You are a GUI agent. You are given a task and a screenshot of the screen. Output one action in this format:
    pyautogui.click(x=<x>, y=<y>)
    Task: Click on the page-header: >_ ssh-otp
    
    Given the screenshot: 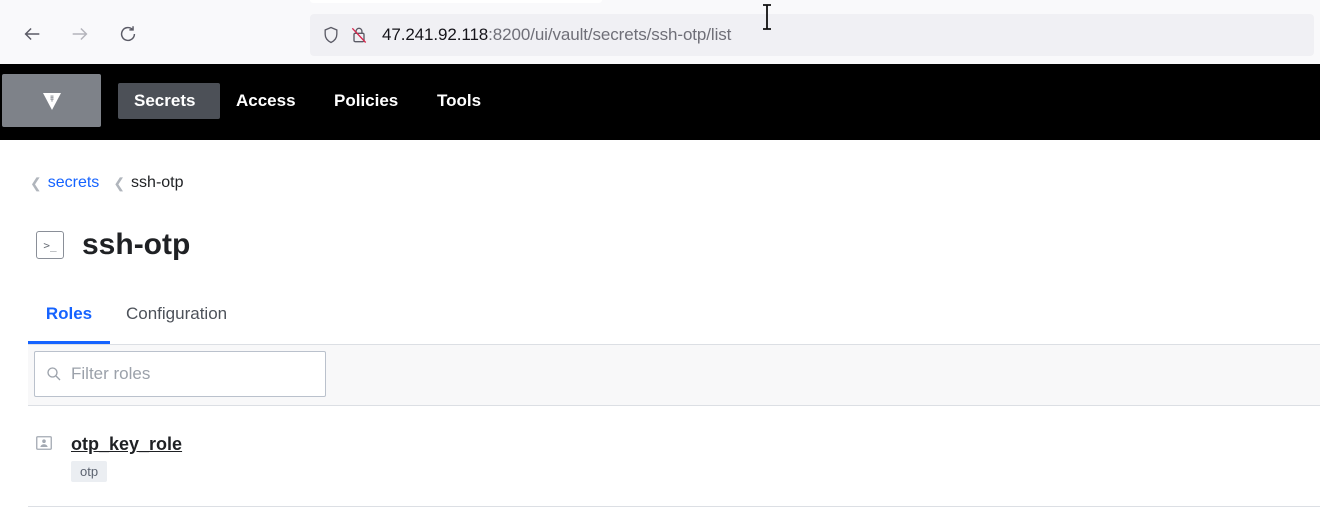 What is the action you would take?
    pyautogui.click(x=113, y=245)
    